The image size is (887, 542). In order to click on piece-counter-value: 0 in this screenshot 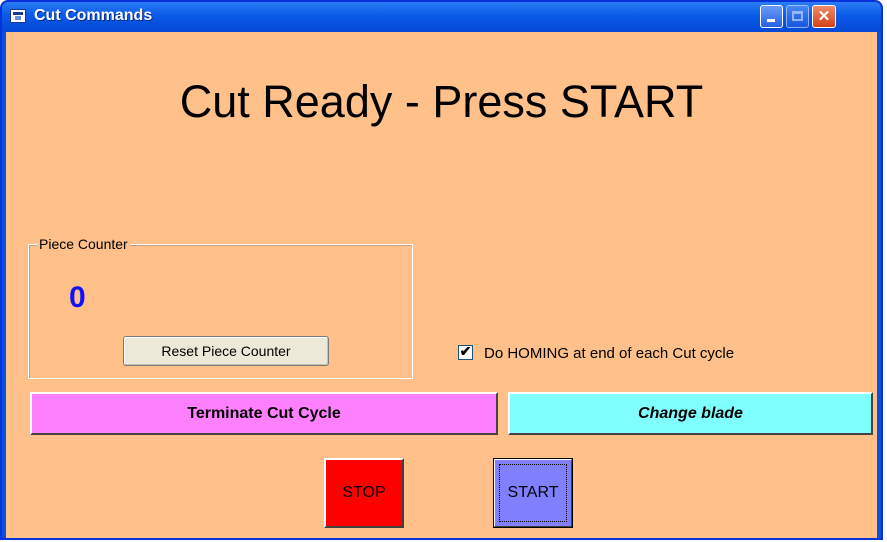, I will do `click(77, 297)`.